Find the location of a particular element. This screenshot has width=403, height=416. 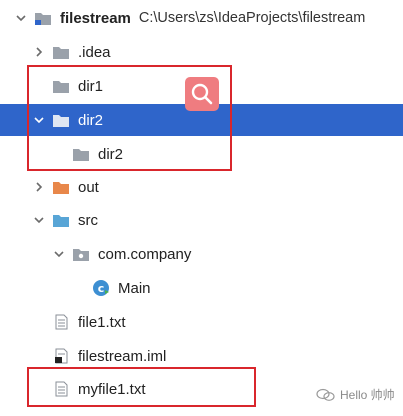

tree-row-com-company: com.company is located at coordinates (201, 254).